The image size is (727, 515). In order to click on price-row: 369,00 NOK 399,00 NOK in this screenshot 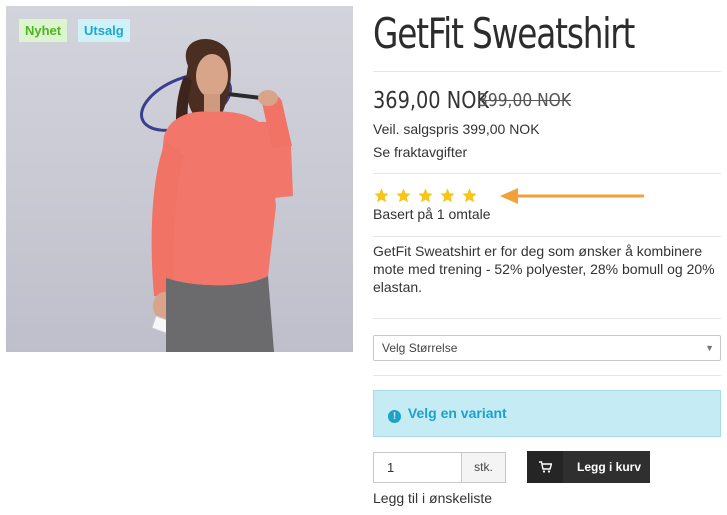, I will do `click(472, 101)`.